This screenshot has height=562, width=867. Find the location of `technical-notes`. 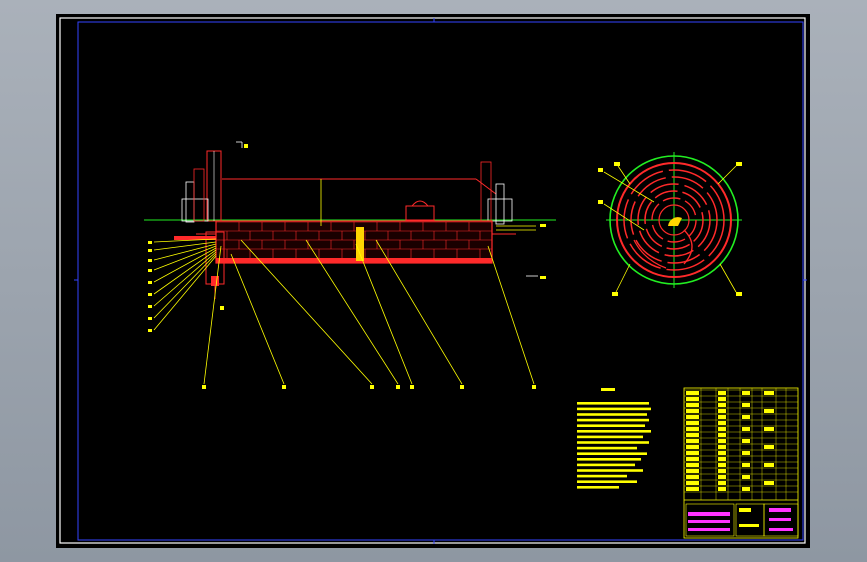

technical-notes is located at coordinates (614, 438).